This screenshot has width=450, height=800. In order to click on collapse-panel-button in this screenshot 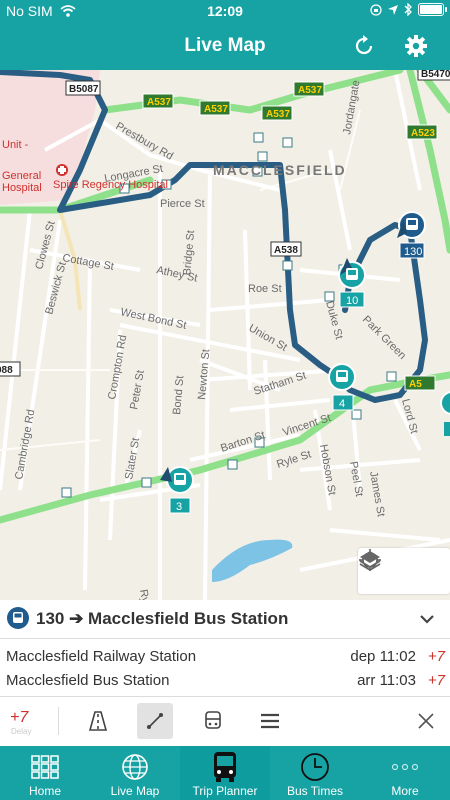, I will do `click(427, 621)`.